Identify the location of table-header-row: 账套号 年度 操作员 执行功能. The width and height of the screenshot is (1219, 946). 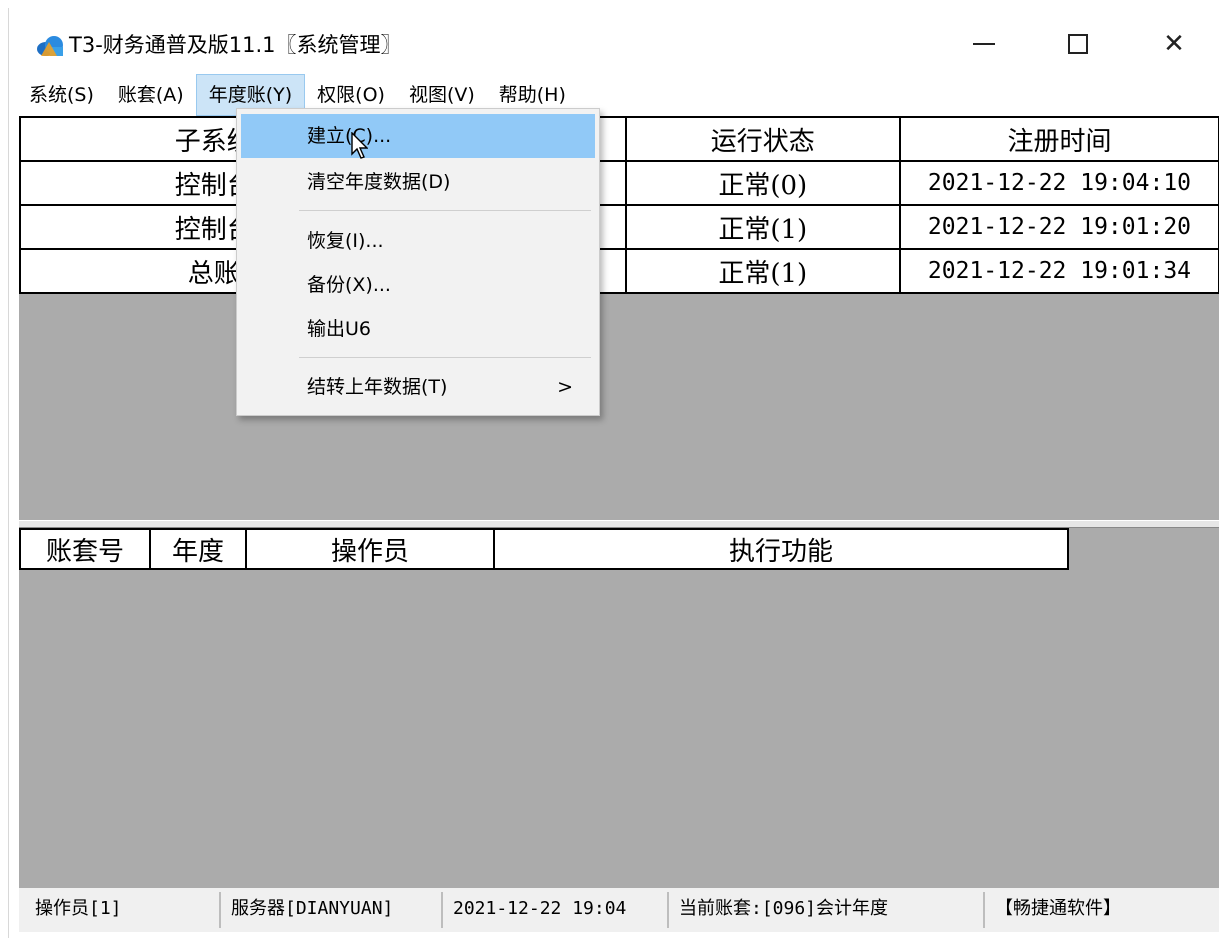
(544, 549).